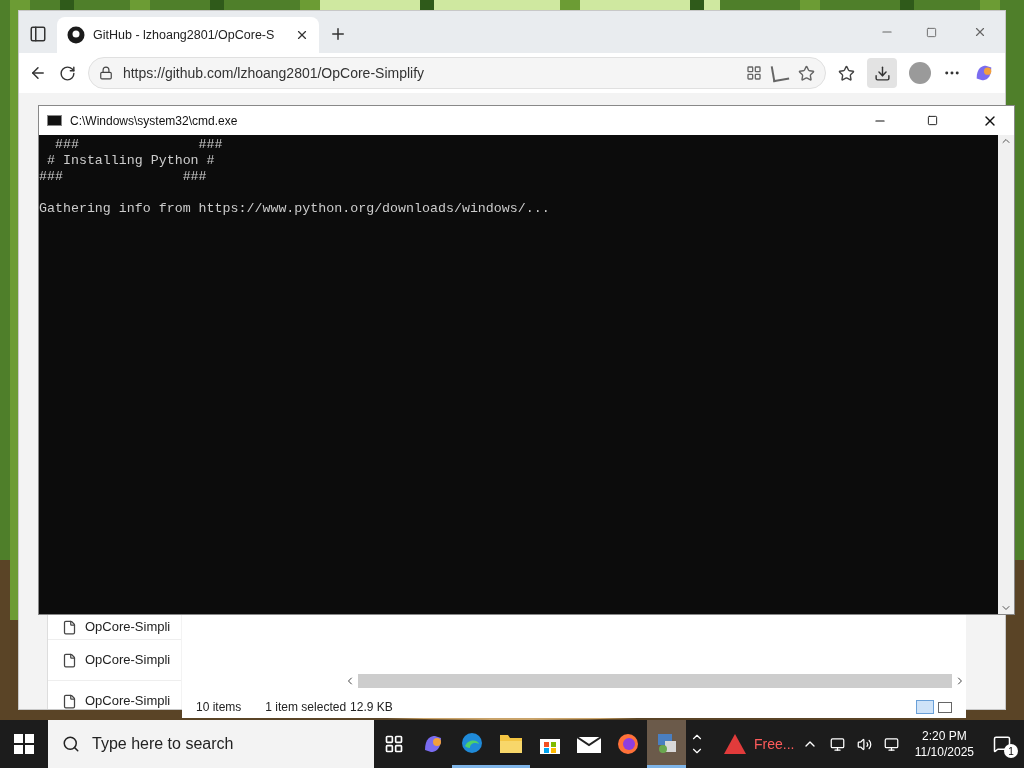  Describe the element at coordinates (932, 120) in the screenshot. I see `maximize-icon` at that location.